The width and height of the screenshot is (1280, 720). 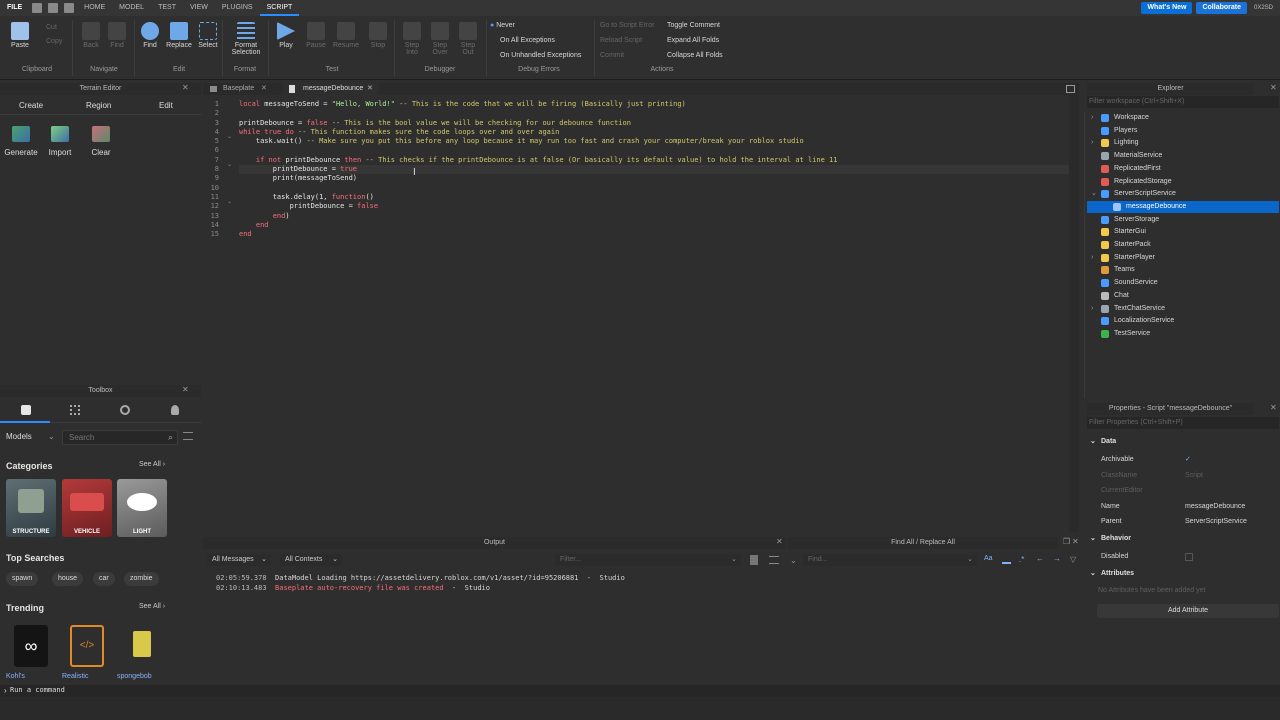 I want to click on find-button: Find, so click(x=150, y=35).